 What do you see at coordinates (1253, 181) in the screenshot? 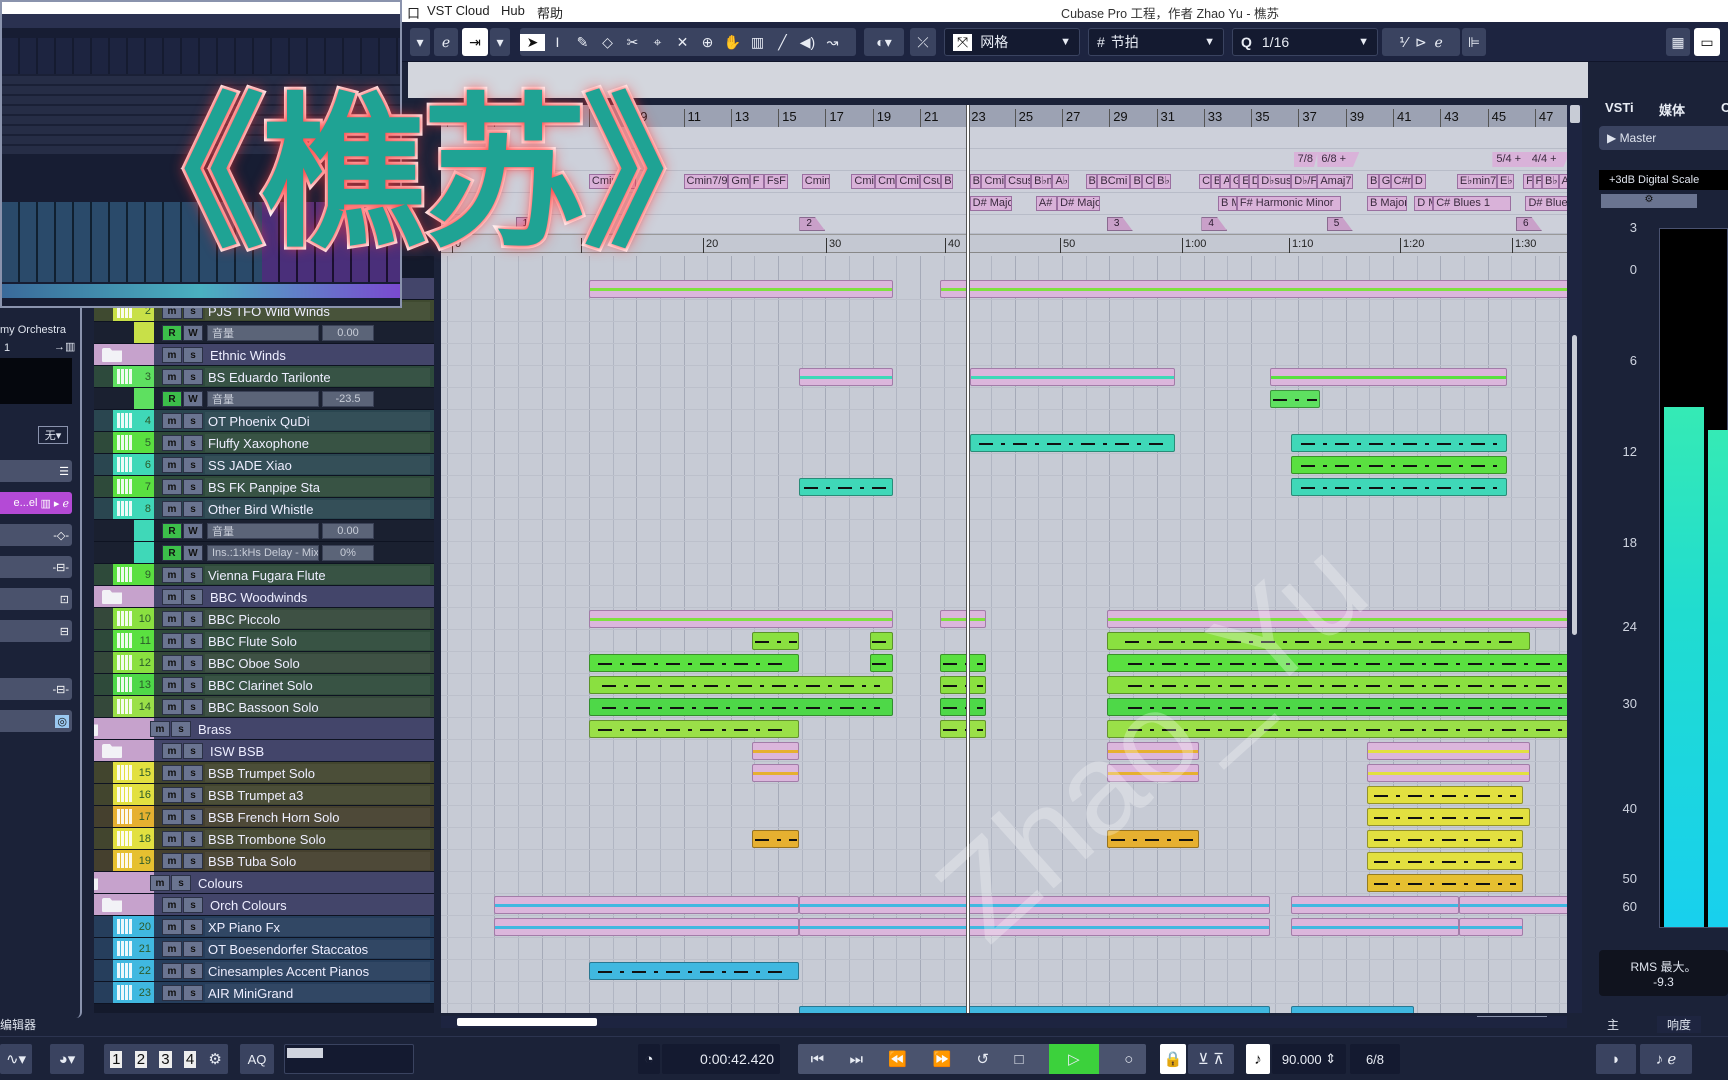
I see `chord-event: D` at bounding box center [1253, 181].